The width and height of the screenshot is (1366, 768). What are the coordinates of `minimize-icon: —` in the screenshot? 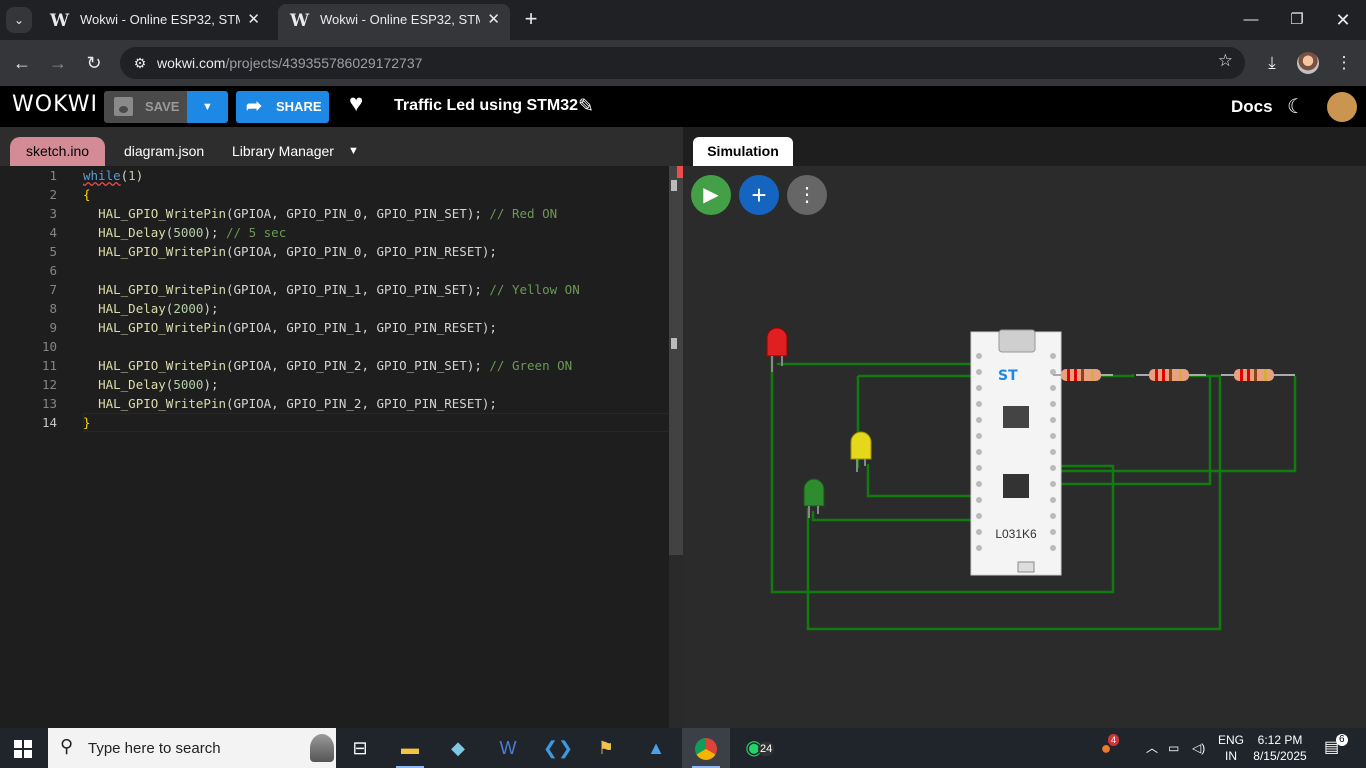 It's located at (1251, 20).